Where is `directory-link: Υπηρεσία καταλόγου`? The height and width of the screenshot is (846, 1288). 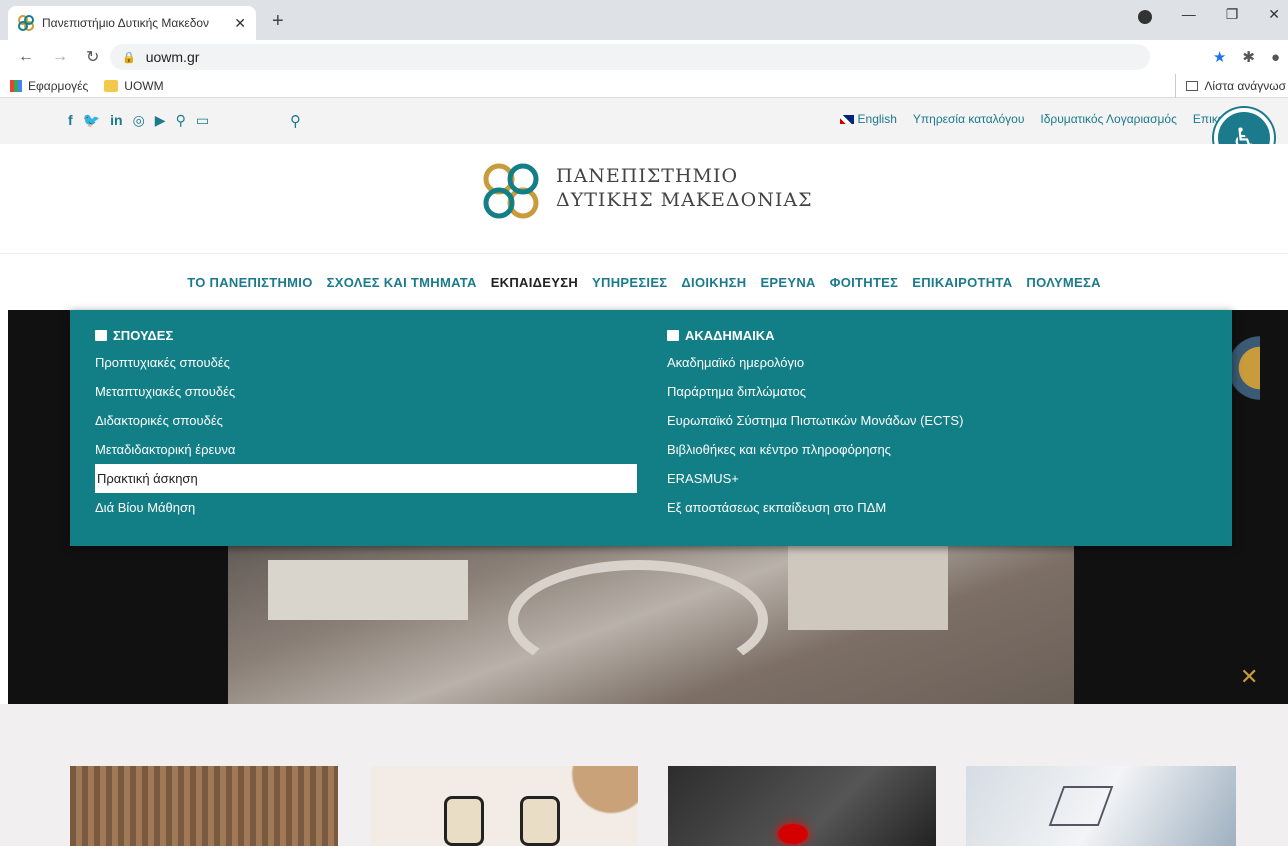
directory-link: Υπηρεσία καταλόγου is located at coordinates (969, 119).